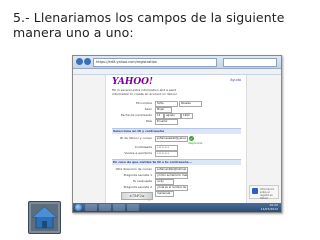 The image size is (320, 240). Describe the element at coordinates (137, 175) in the screenshot. I see `question1-label: Pregunta secreta 1` at that location.